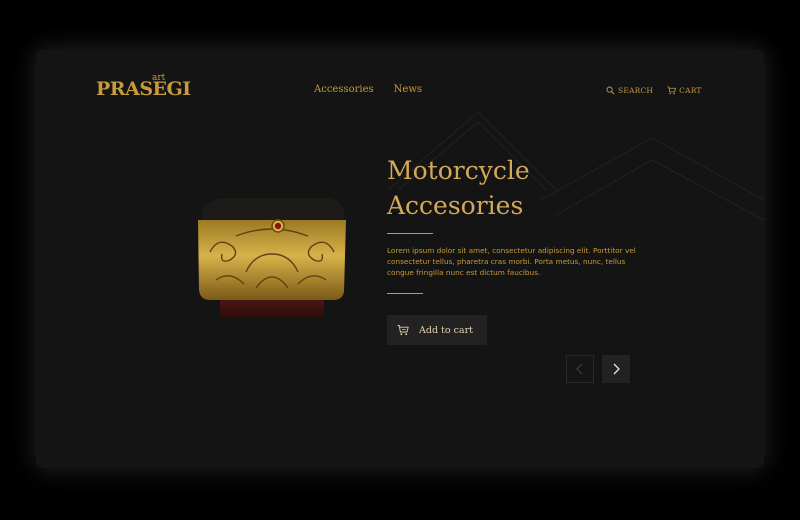 The image size is (800, 520). I want to click on hero-title-line2: Accesories, so click(455, 205).